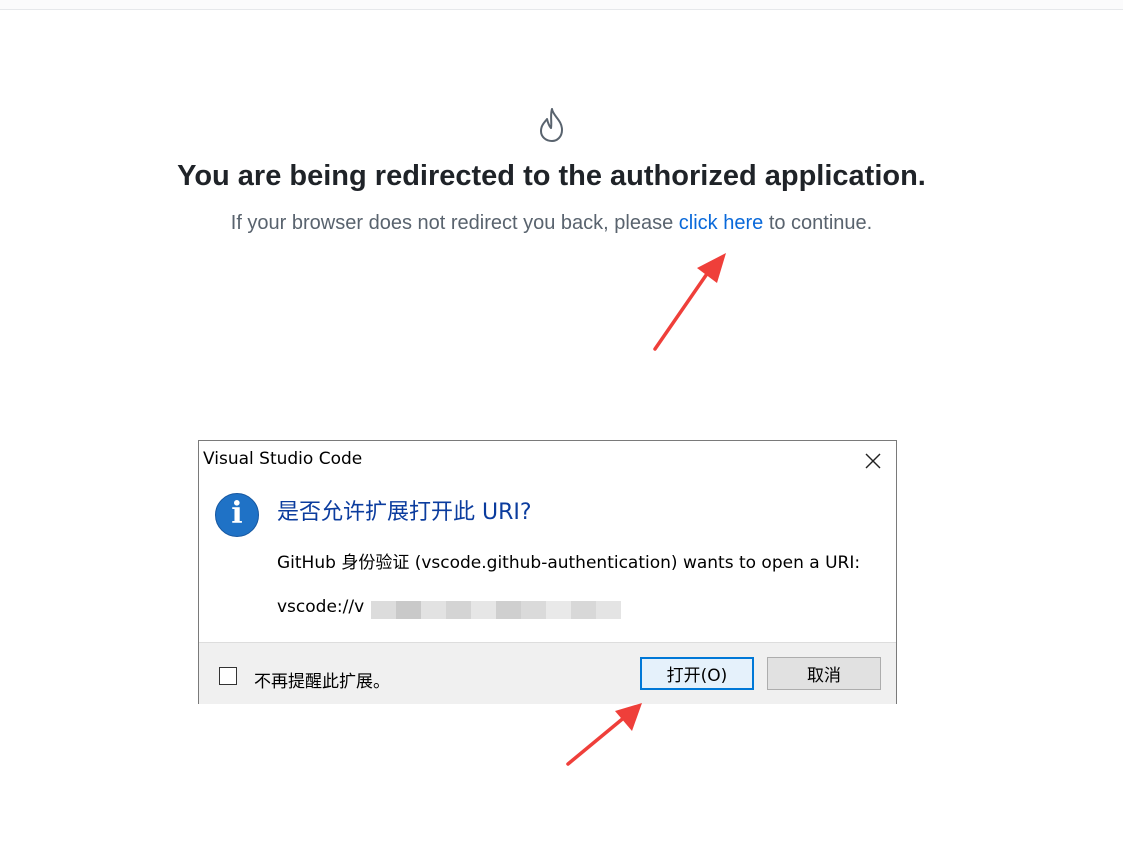 The image size is (1123, 868). Describe the element at coordinates (237, 515) in the screenshot. I see `info-icon: i` at that location.